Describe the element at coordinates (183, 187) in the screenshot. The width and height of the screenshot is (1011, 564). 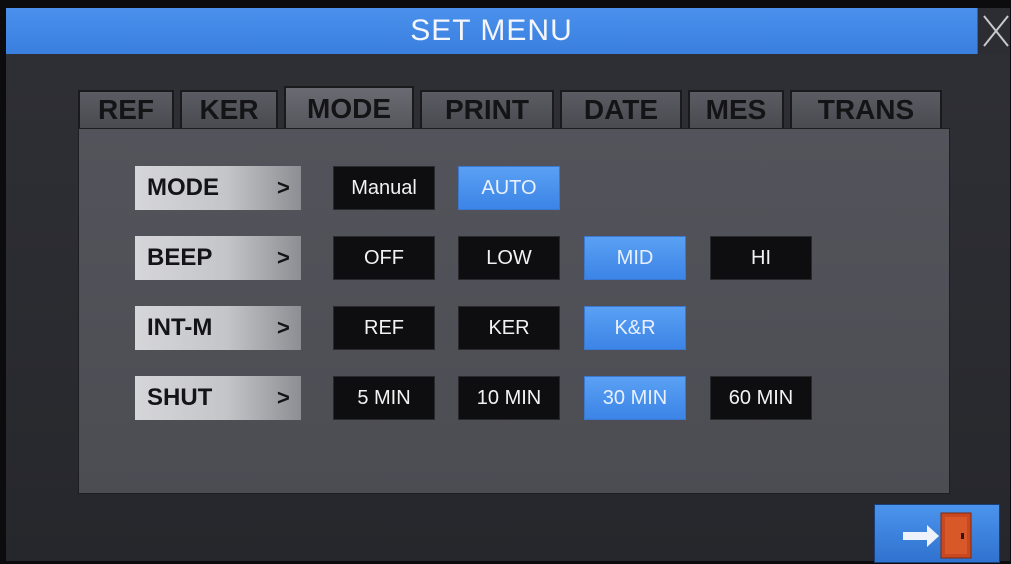
I see `row-label-text: MODE` at that location.